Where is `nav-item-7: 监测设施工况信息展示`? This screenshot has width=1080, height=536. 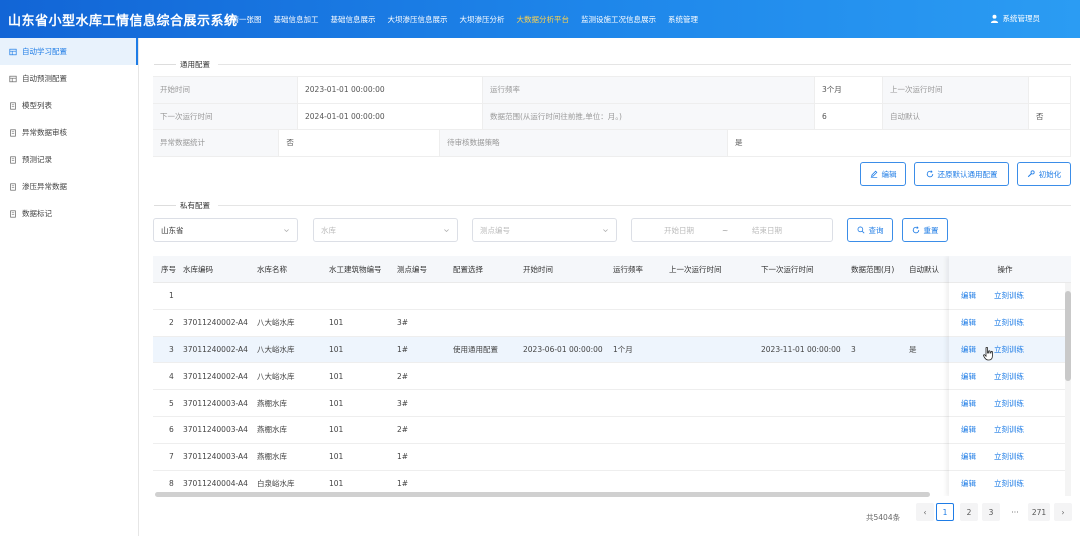 nav-item-7: 监测设施工况信息展示 is located at coordinates (618, 19).